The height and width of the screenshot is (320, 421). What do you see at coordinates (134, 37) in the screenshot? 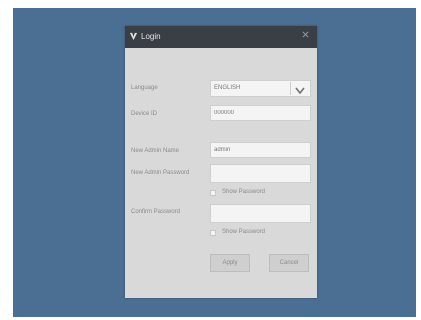
I see `user-icon` at bounding box center [134, 37].